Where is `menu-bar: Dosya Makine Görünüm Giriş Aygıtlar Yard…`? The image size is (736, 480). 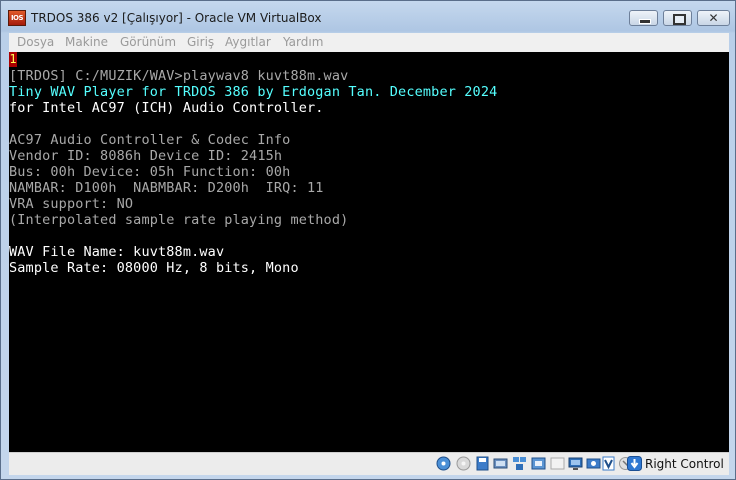
menu-bar: Dosya Makine Görünüm Giriş Aygıtlar Yard… is located at coordinates (369, 42).